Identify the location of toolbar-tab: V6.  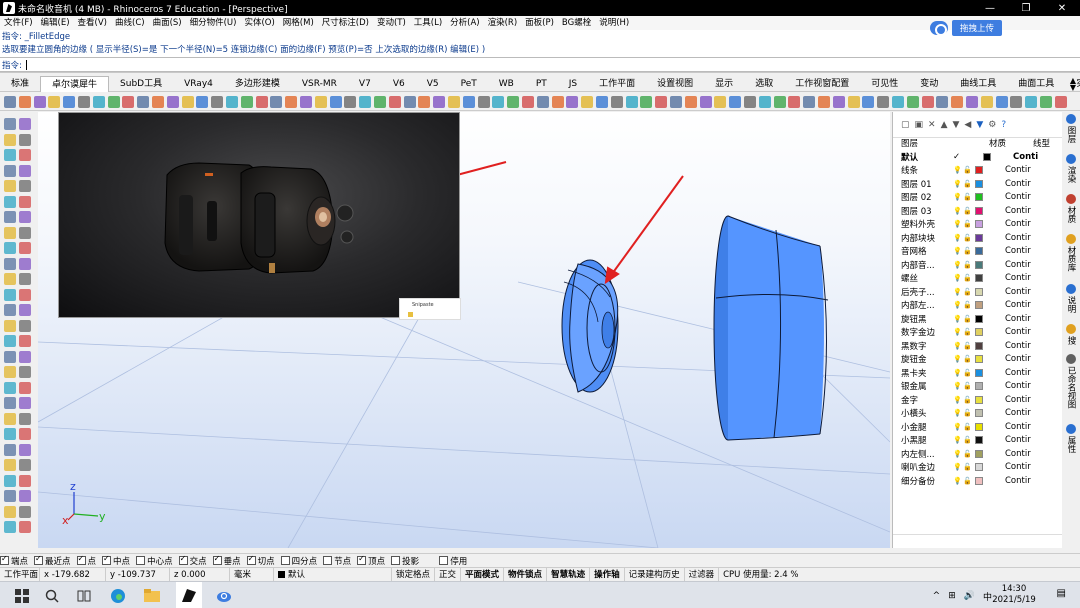
(399, 84).